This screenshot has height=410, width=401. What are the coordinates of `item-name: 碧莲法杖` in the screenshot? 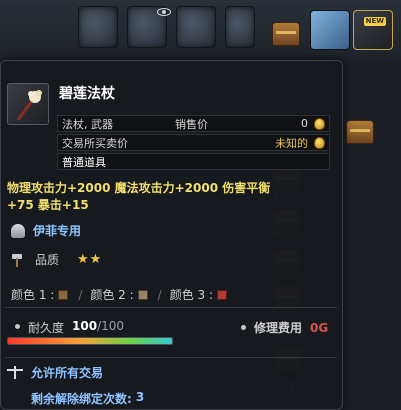 It's located at (87, 94).